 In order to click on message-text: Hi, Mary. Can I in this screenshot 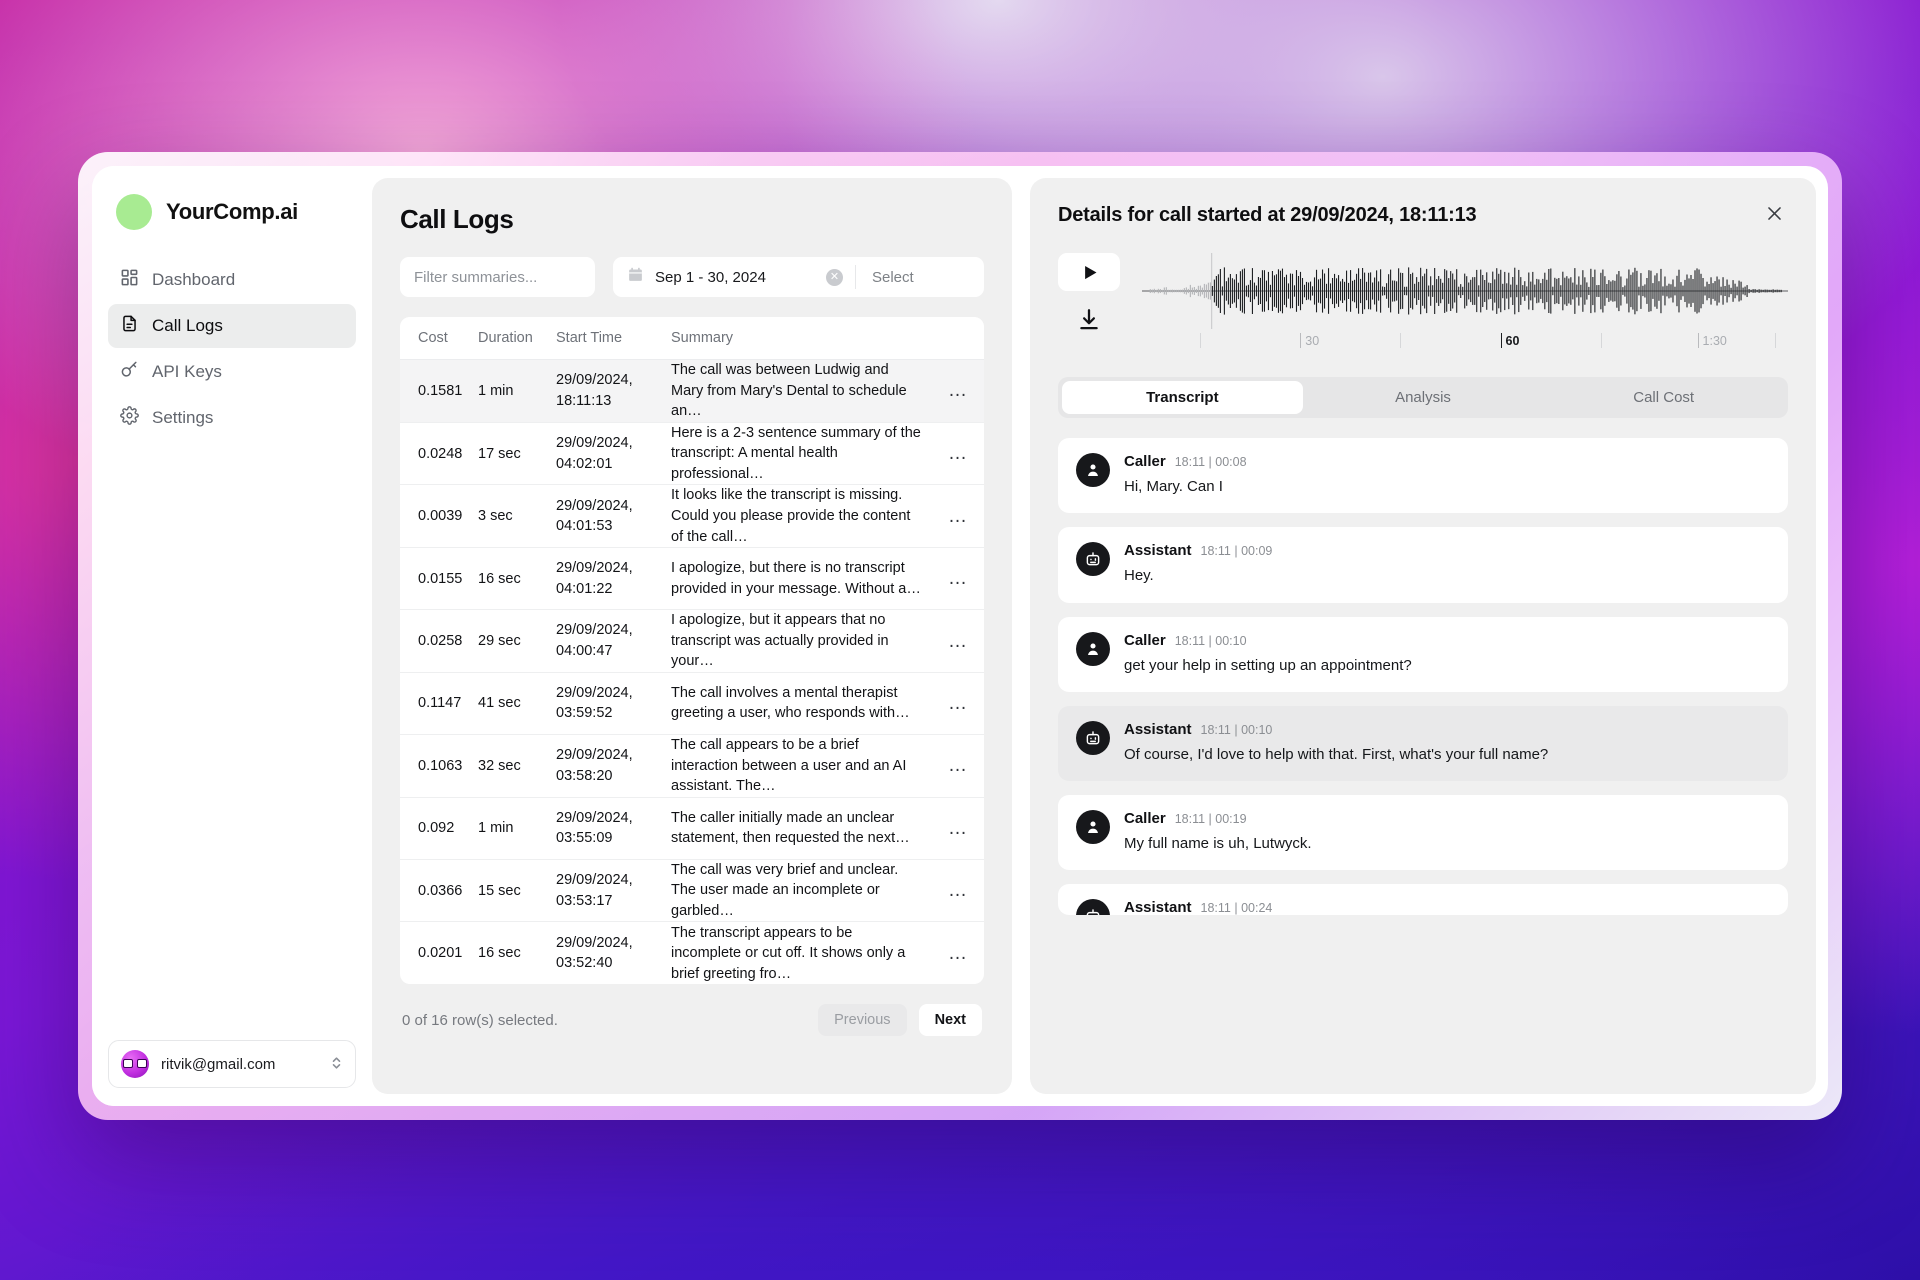, I will do `click(1173, 486)`.